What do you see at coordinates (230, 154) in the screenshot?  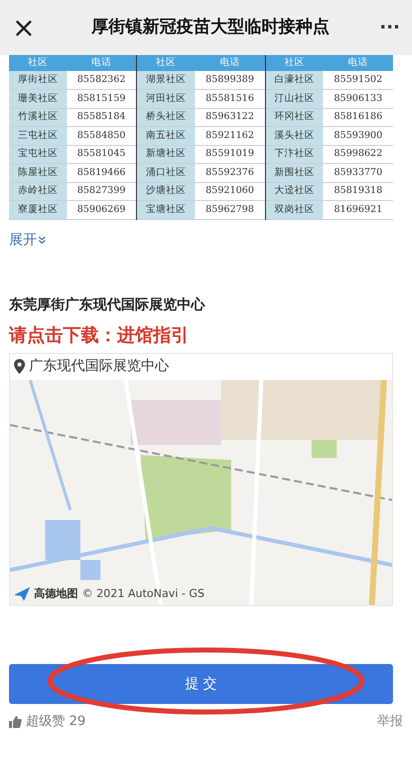 I see `table-cell: 85591019` at bounding box center [230, 154].